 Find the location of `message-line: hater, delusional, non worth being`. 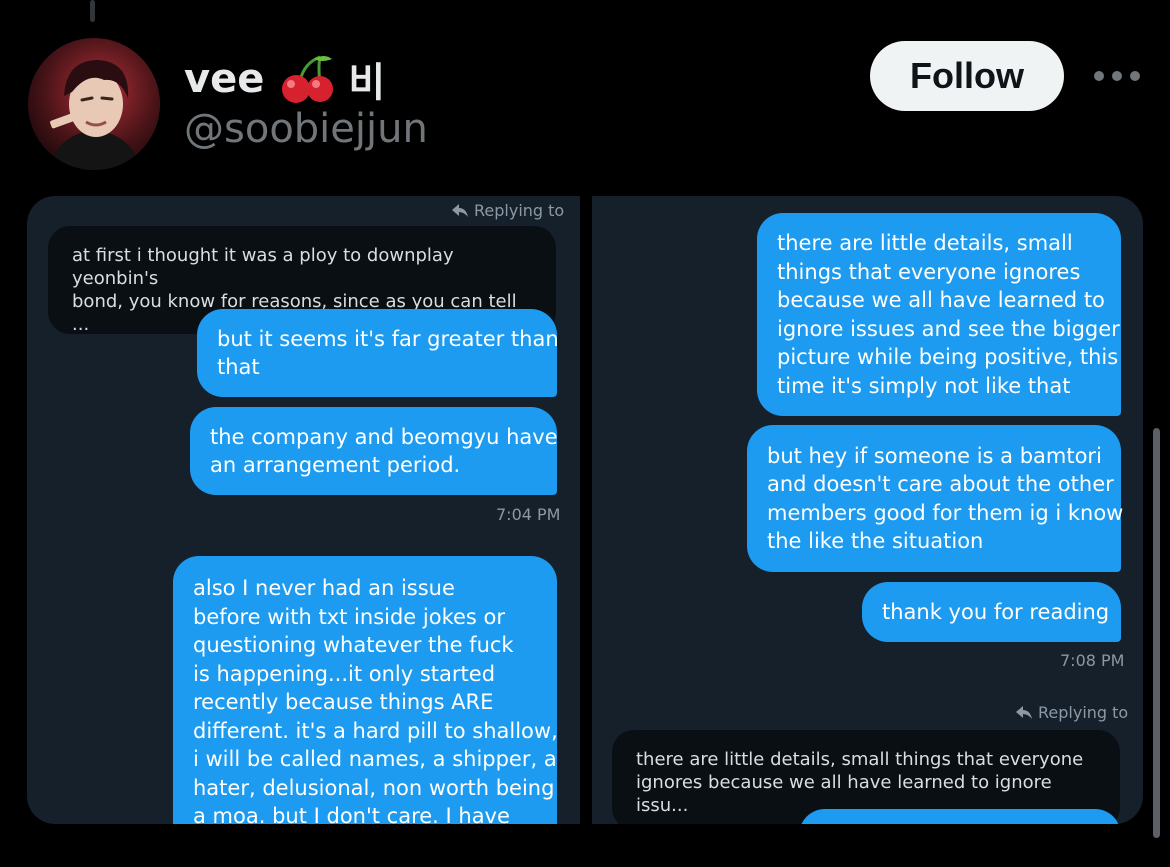

message-line: hater, delusional, non worth being is located at coordinates (374, 787).